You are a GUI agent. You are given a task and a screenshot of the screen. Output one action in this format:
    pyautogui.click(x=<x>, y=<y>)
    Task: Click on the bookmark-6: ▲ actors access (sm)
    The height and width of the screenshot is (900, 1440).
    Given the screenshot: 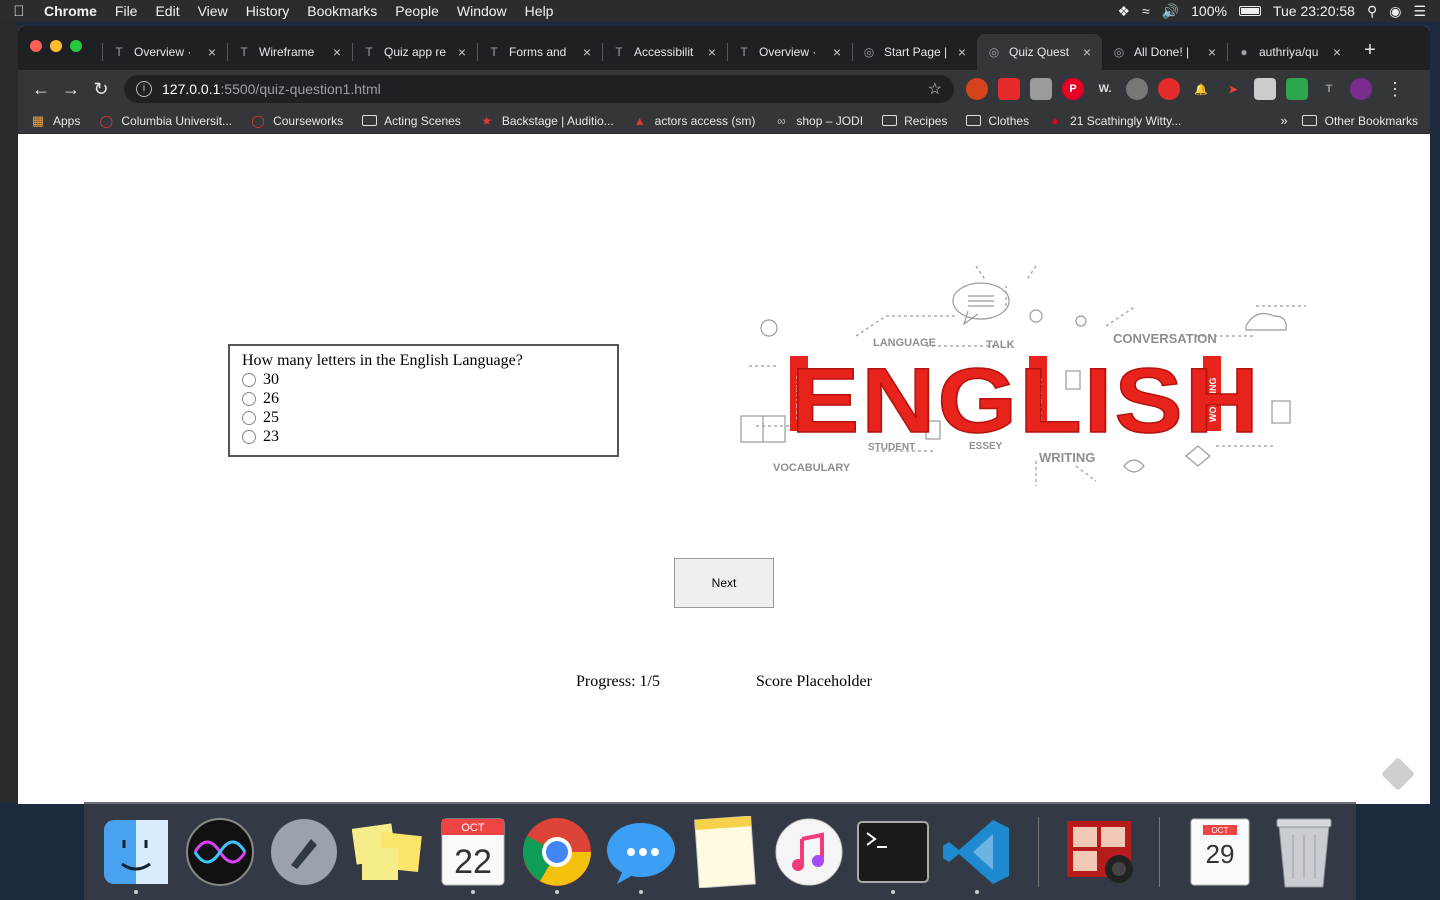 What is the action you would take?
    pyautogui.click(x=694, y=121)
    